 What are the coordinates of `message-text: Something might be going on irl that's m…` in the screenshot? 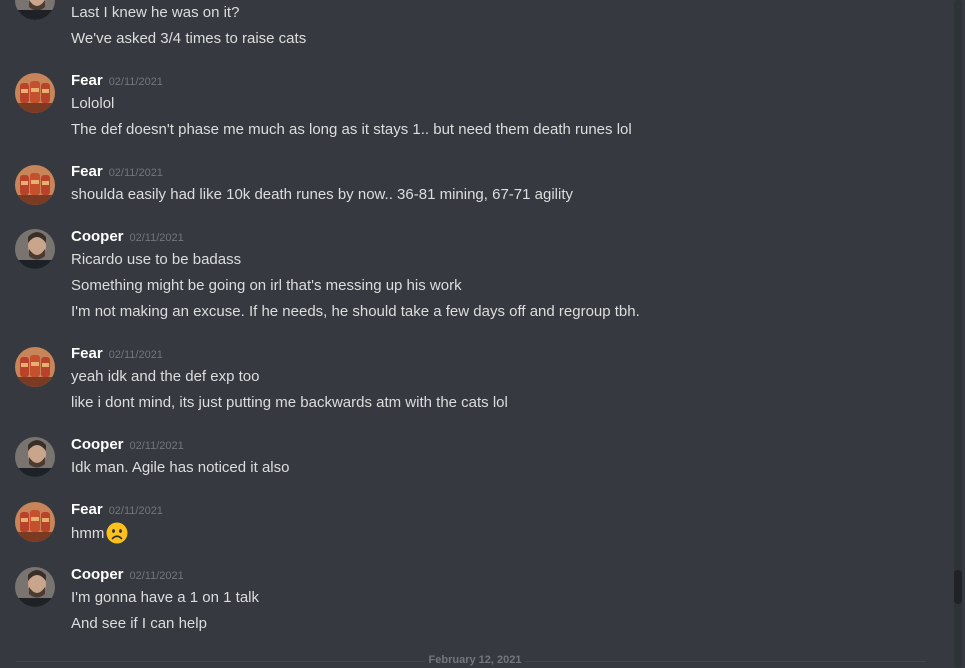 It's located at (266, 285).